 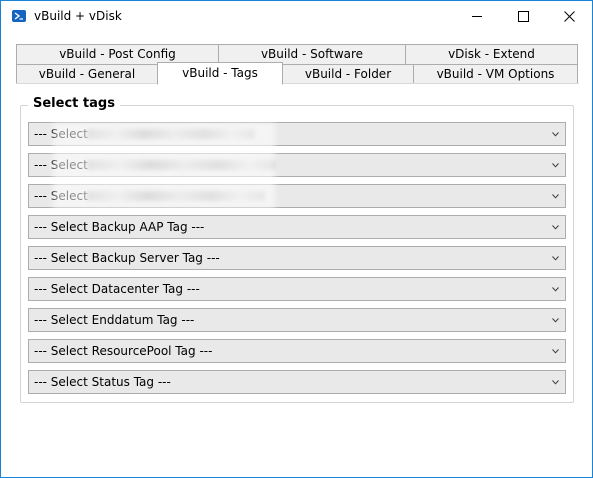 I want to click on tag-combo-1: --- Select, so click(x=297, y=134).